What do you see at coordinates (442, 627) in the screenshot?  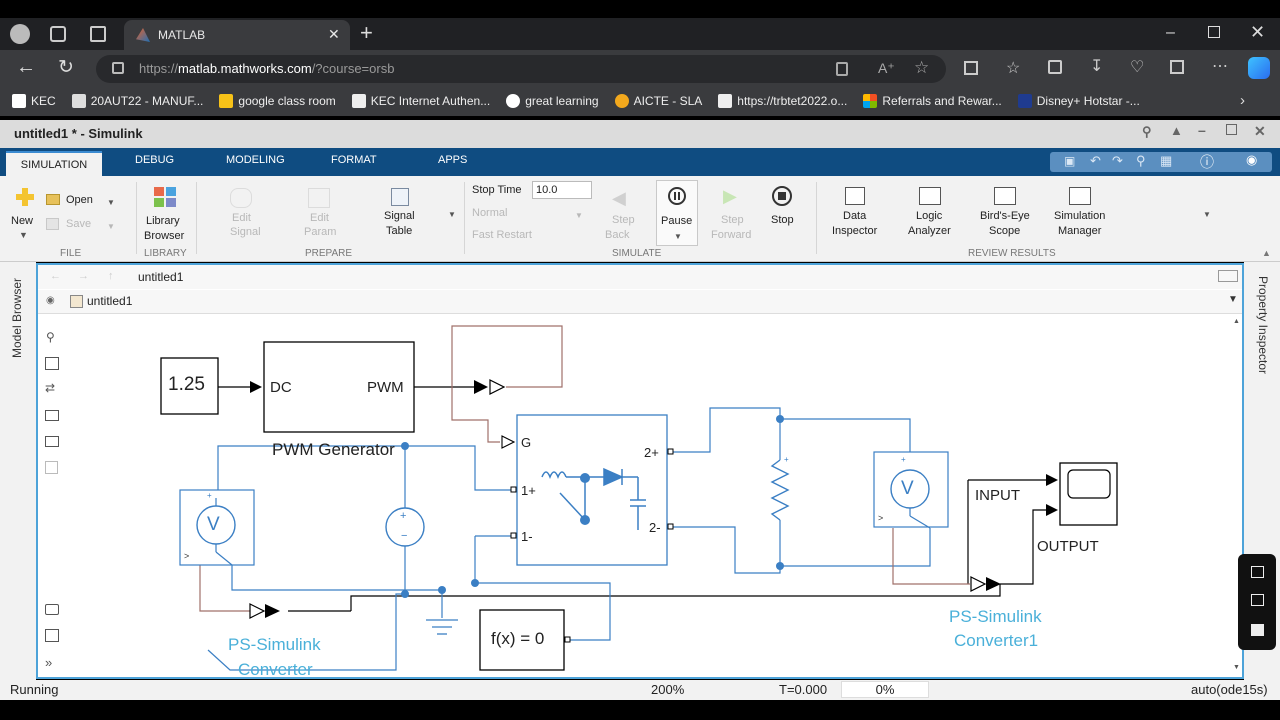 I see `ground-icon` at bounding box center [442, 627].